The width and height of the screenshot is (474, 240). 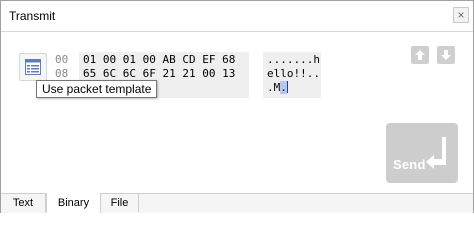 What do you see at coordinates (409, 164) in the screenshot?
I see `send-label: Send` at bounding box center [409, 164].